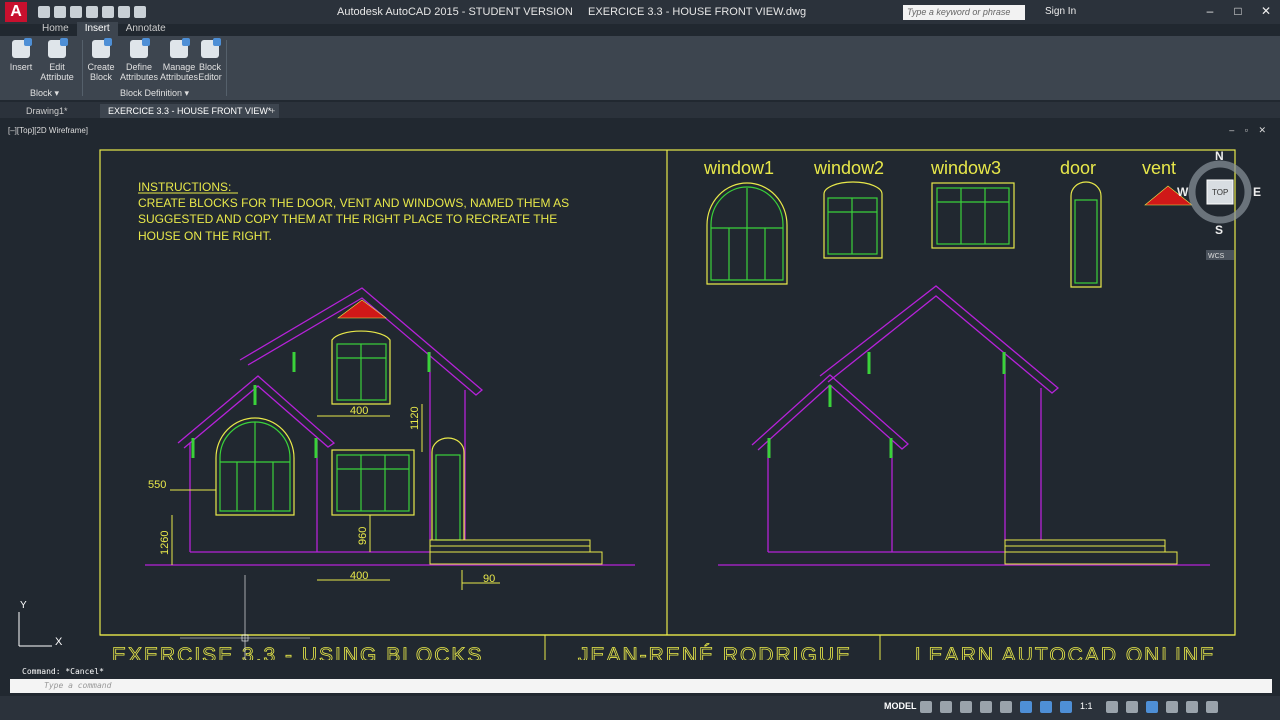 This screenshot has height=720, width=1280. What do you see at coordinates (848, 168) in the screenshot?
I see `block-name-label: window2` at bounding box center [848, 168].